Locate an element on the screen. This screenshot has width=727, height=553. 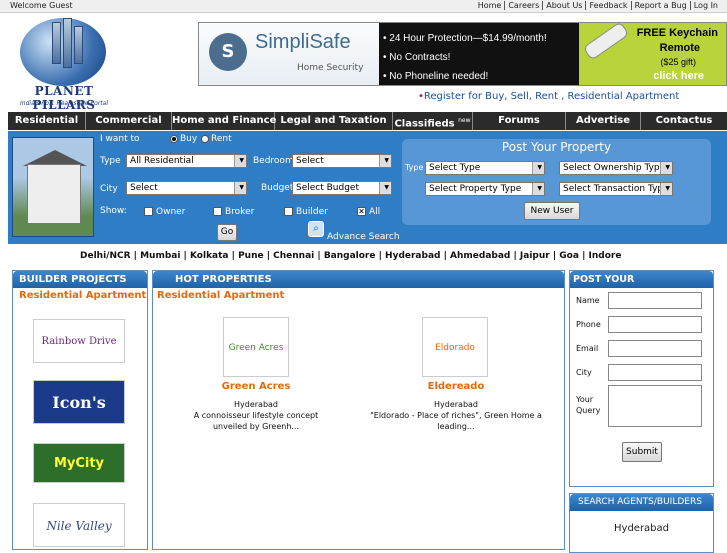
nav-home-finance: Home and Finance is located at coordinates (224, 121).